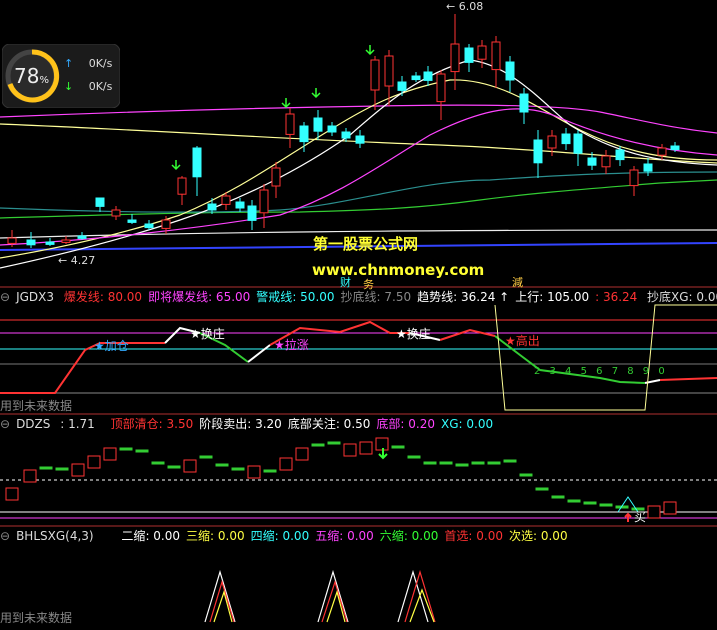 Image resolution: width=717 pixels, height=630 pixels. What do you see at coordinates (463, 297) in the screenshot?
I see `jgdx-item: 趋势线: 36.24 ↑` at bounding box center [463, 297].